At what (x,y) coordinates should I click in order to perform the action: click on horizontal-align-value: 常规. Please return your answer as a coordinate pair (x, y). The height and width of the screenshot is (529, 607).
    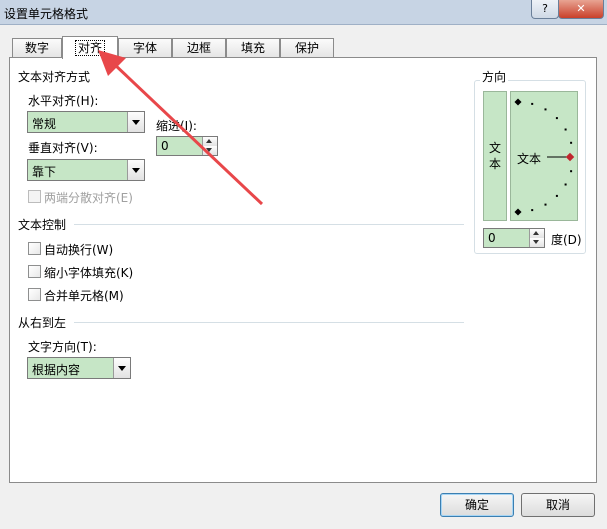
    Looking at the image, I should click on (44, 124).